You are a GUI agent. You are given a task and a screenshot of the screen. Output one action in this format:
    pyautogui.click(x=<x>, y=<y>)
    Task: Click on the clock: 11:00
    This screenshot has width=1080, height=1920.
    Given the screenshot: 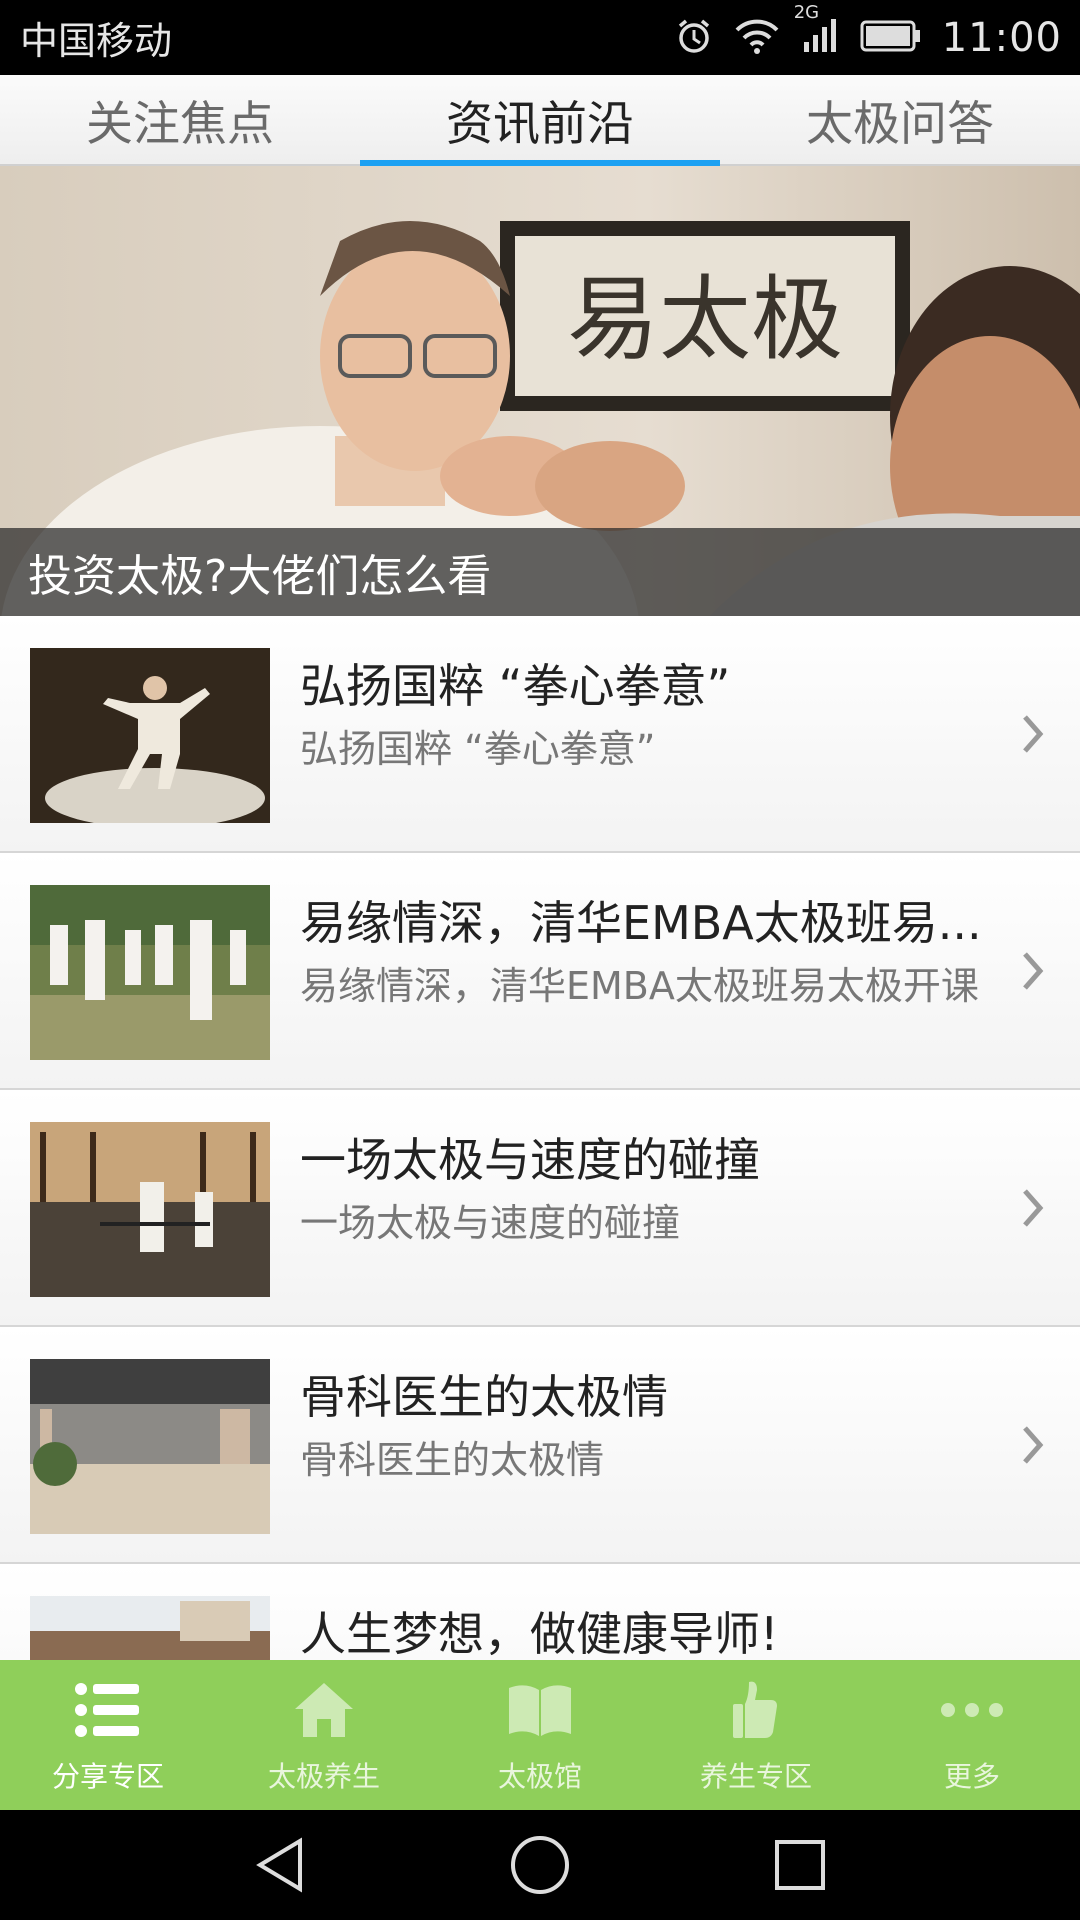 What is the action you would take?
    pyautogui.click(x=1001, y=37)
    